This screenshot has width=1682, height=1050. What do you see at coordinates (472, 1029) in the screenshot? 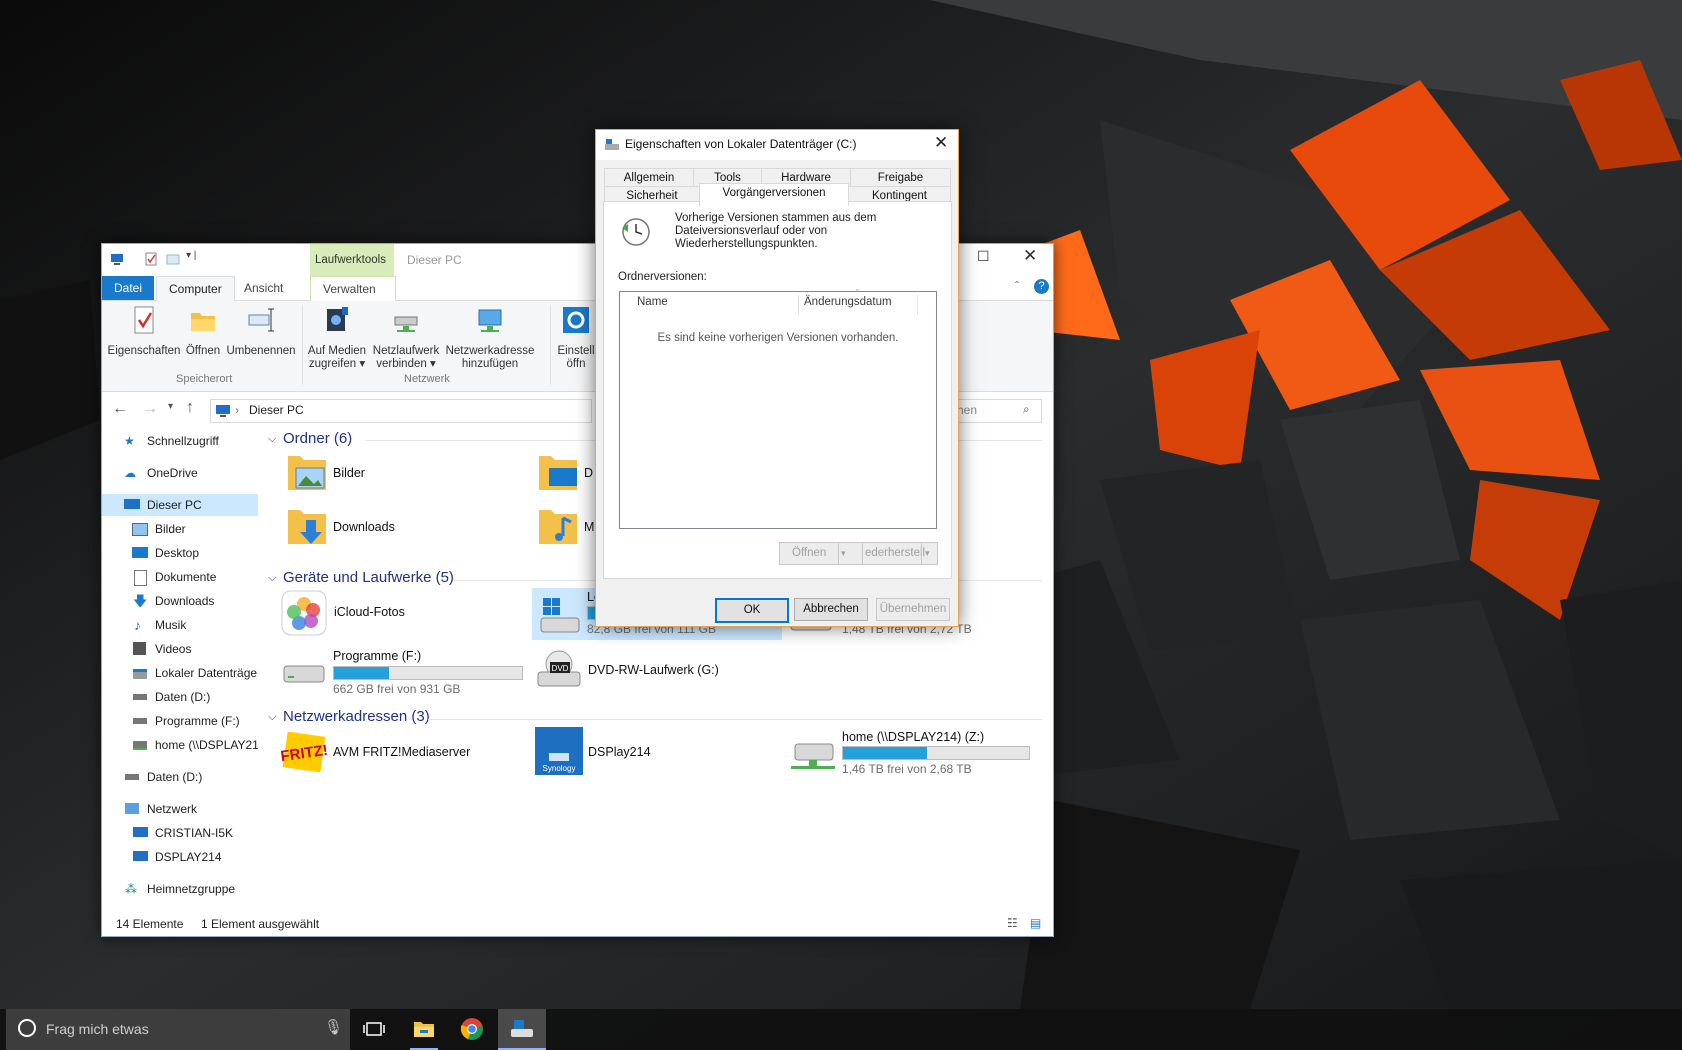
I see `chrome-icon` at bounding box center [472, 1029].